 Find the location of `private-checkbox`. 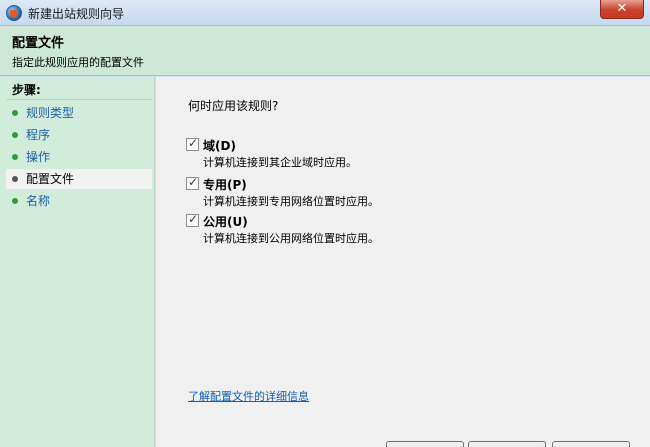

private-checkbox is located at coordinates (192, 182).